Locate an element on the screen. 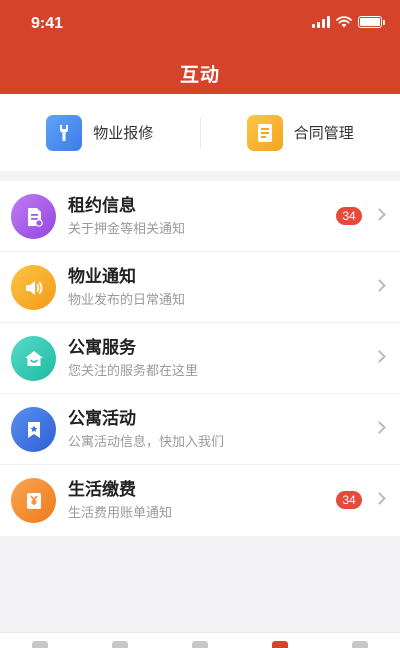  interaction-tab-icon is located at coordinates (280, 644).